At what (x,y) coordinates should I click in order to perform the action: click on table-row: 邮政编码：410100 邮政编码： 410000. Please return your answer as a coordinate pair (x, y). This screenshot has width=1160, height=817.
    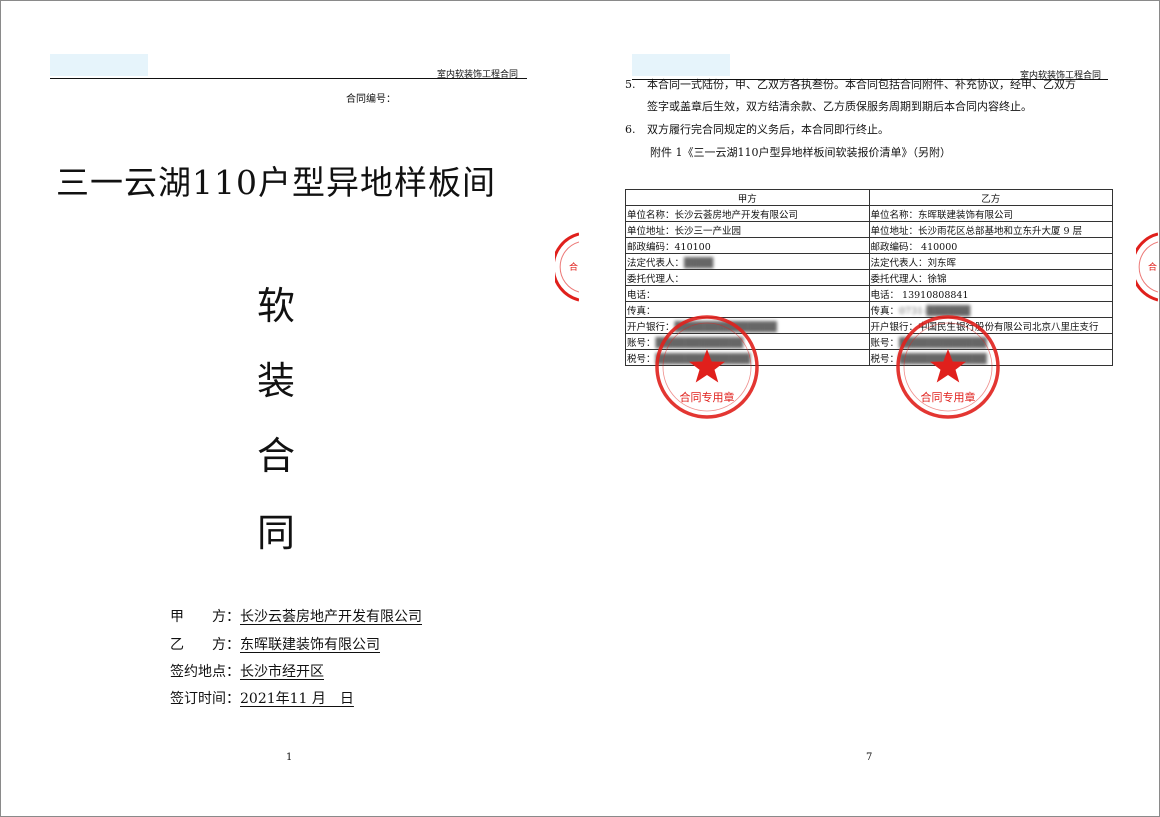
    Looking at the image, I should click on (869, 245).